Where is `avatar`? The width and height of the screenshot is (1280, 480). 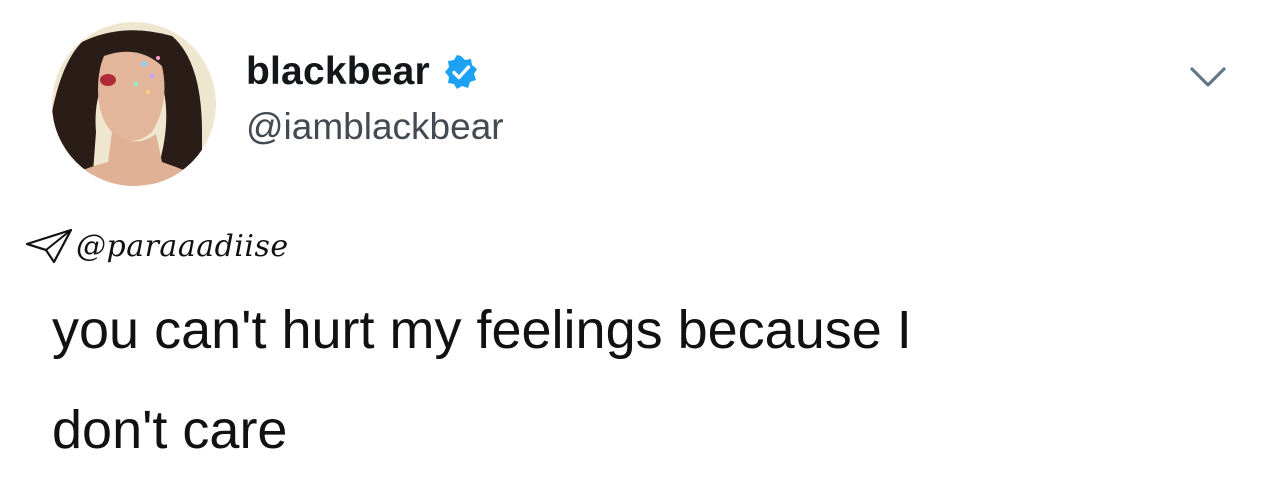
avatar is located at coordinates (134, 104).